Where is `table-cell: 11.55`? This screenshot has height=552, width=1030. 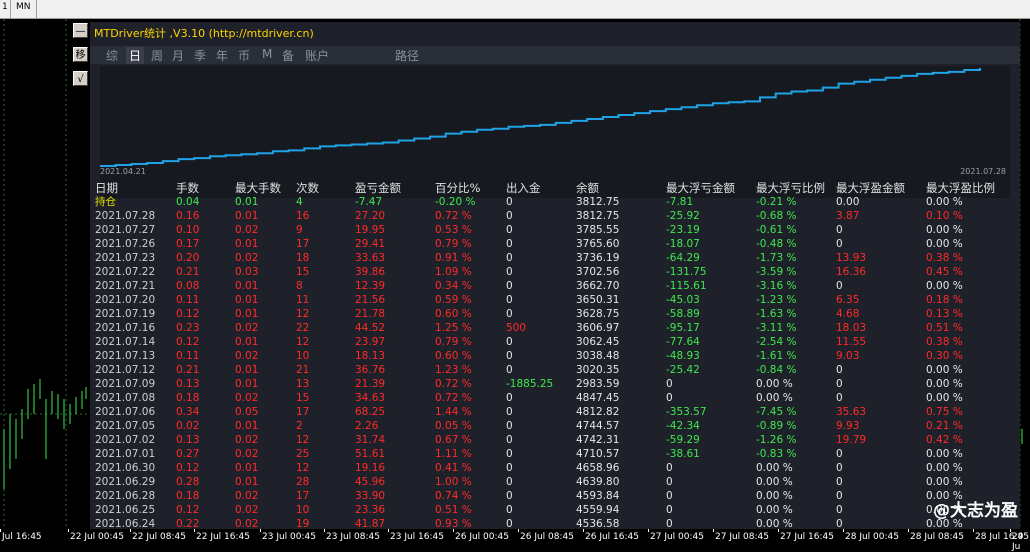
table-cell: 11.55 is located at coordinates (851, 342).